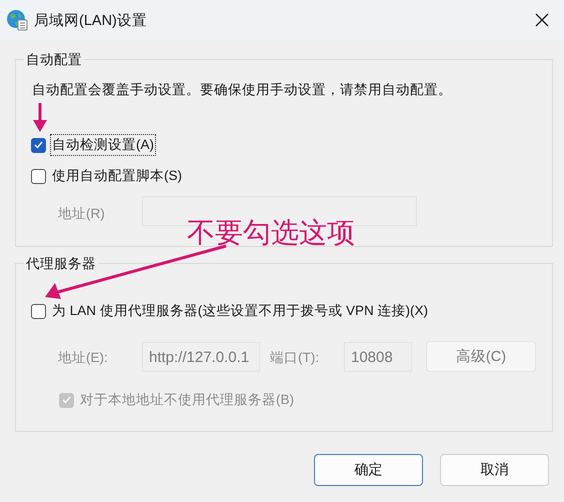  I want to click on checkbox-label: 自动检测设置(A), so click(103, 145).